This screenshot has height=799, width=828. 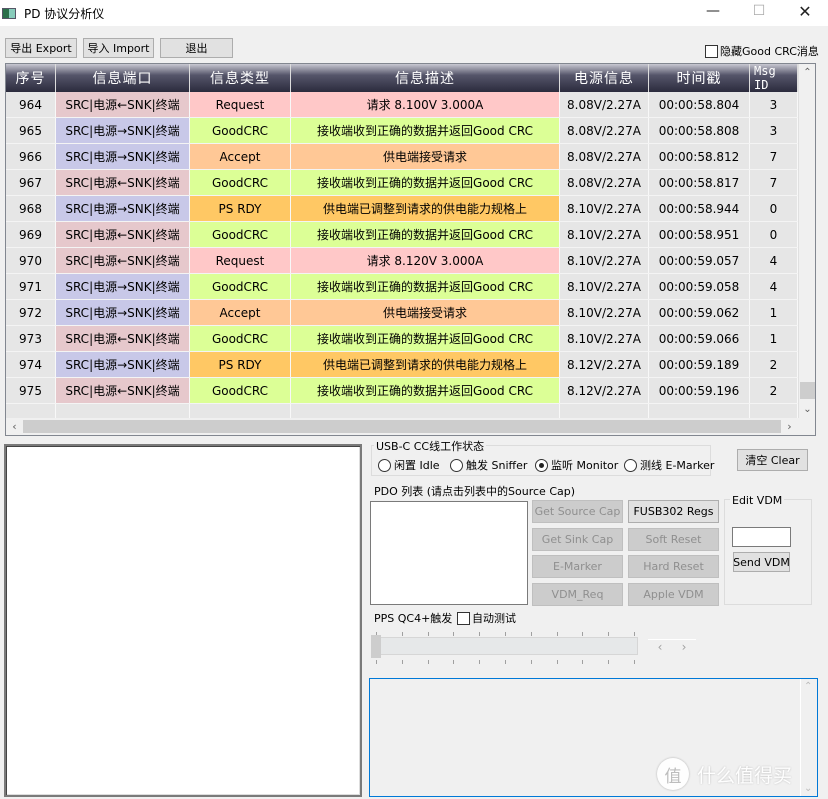 I want to click on pps-slider-thumb, so click(x=376, y=646).